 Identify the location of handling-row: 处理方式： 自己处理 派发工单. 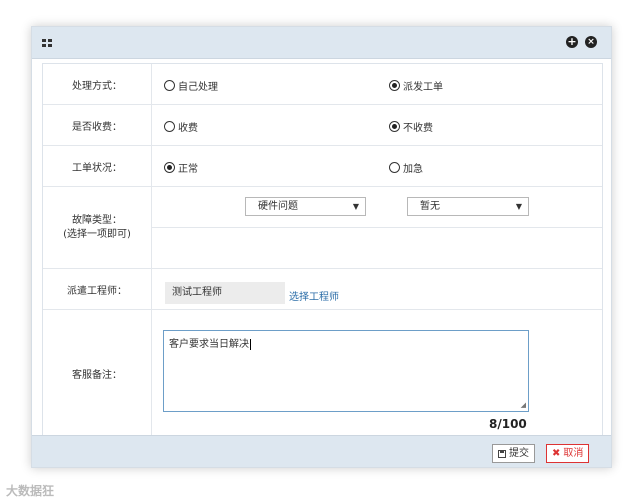
(322, 84).